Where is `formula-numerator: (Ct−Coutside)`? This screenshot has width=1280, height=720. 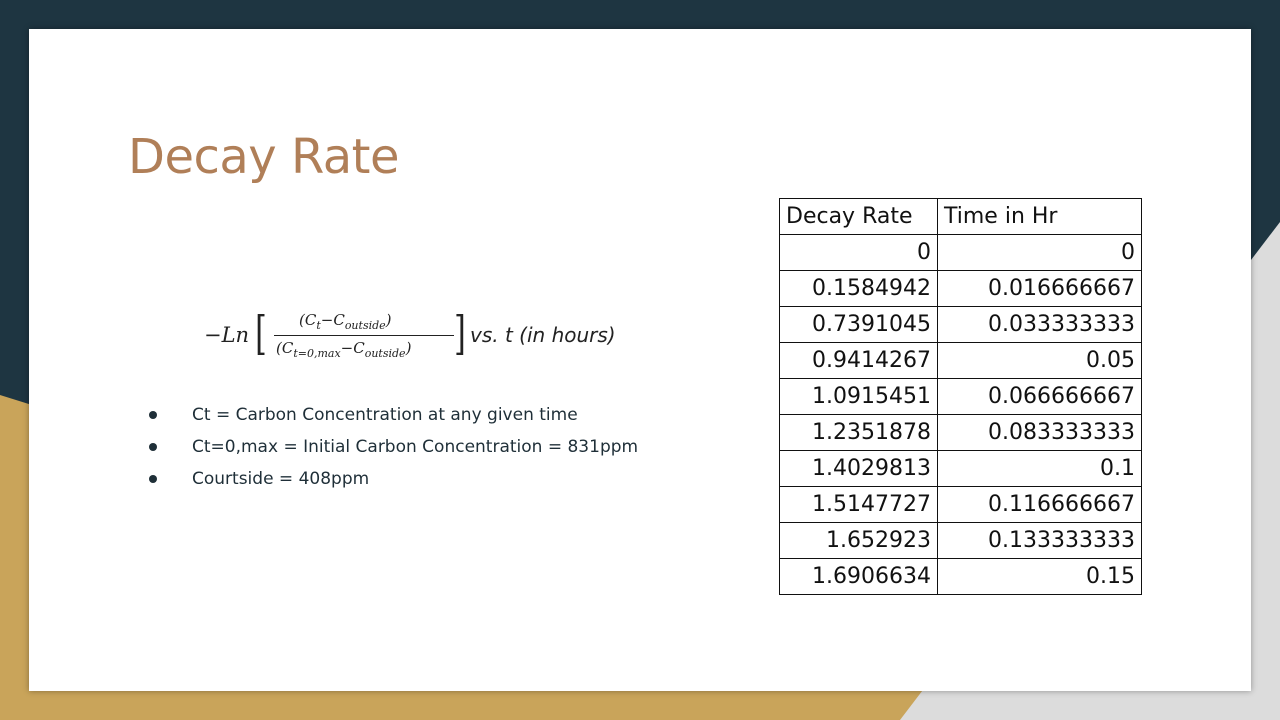 formula-numerator: (Ct−Coutside) is located at coordinates (345, 321).